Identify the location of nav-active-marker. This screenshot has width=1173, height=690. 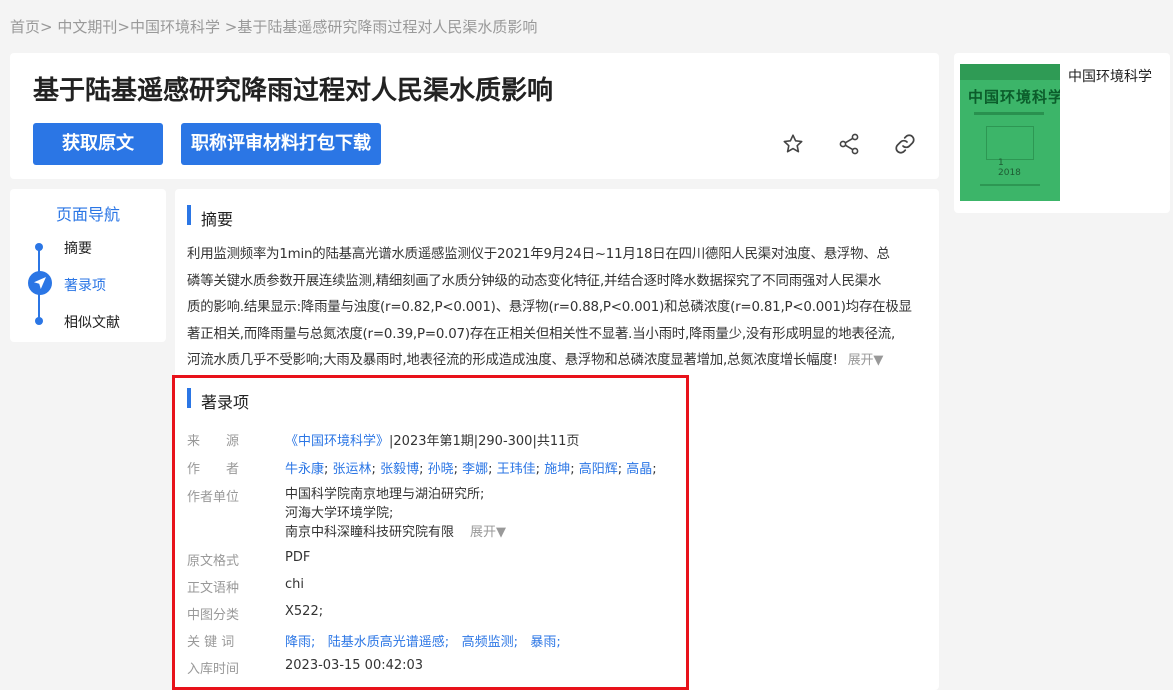
(40, 283).